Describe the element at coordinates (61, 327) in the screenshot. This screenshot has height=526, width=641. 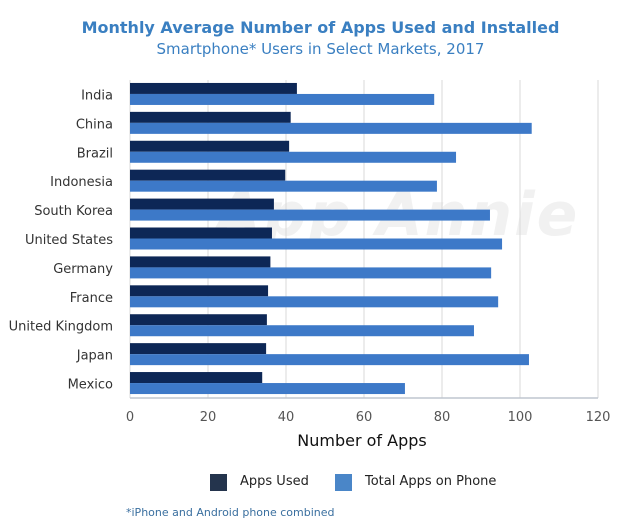
I see `y-category-label: United Kingdom` at that location.